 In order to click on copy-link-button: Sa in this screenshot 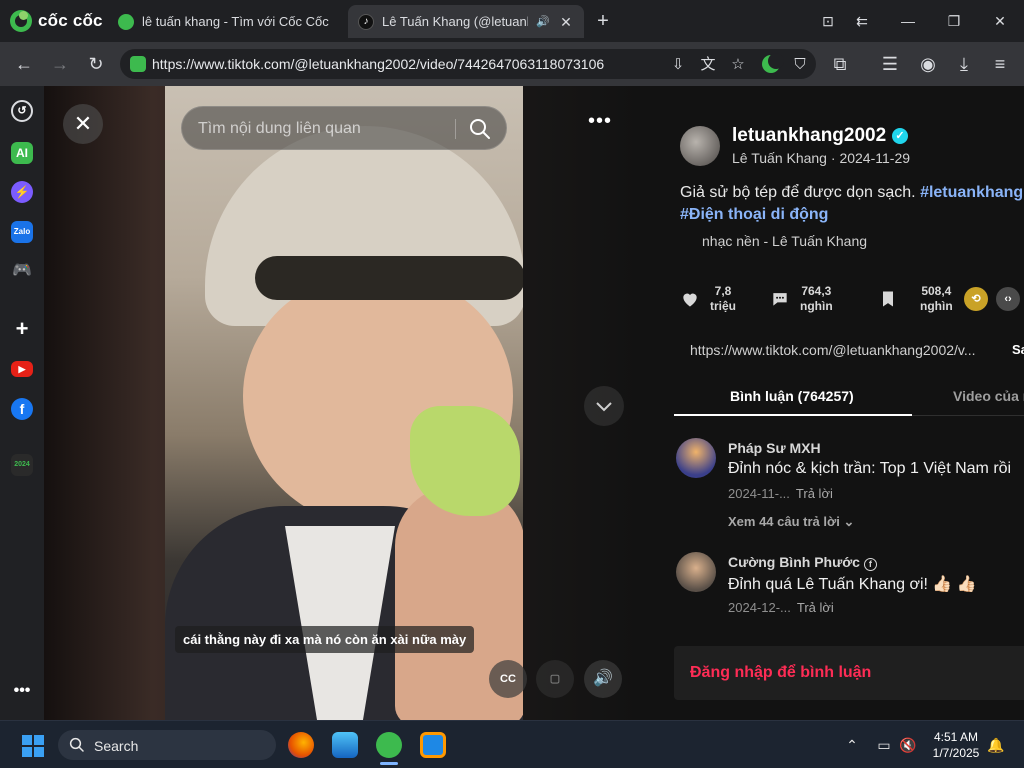, I will do `click(1018, 349)`.